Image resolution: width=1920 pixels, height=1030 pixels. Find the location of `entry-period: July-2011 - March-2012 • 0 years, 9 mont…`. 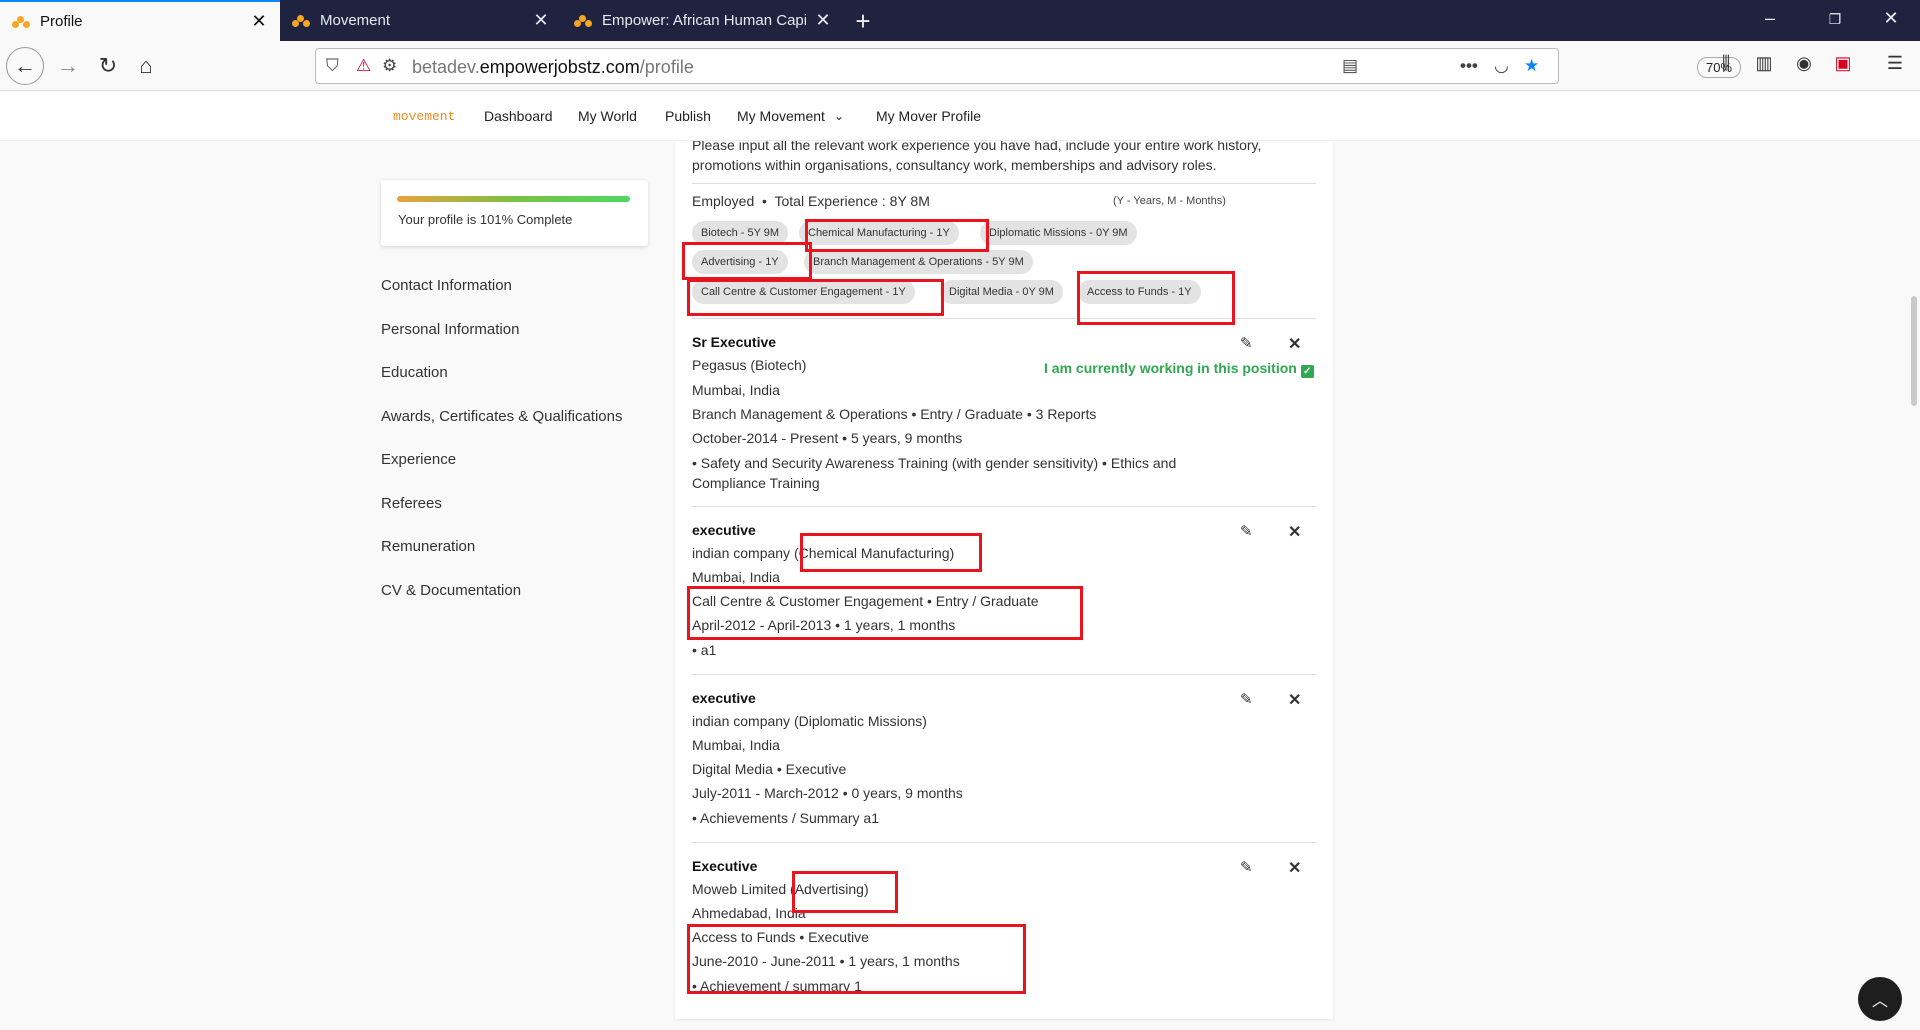

entry-period: July-2011 - March-2012 • 0 years, 9 mont… is located at coordinates (827, 793).